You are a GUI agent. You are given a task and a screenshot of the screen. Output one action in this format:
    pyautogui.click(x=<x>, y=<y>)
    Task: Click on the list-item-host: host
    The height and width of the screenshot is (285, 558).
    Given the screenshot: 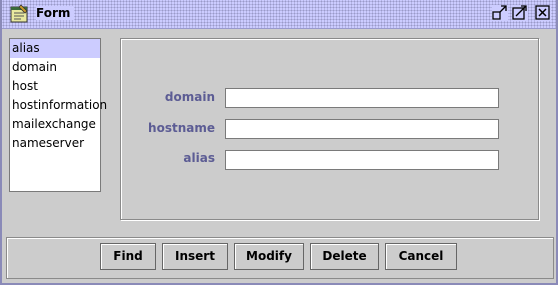 What is the action you would take?
    pyautogui.click(x=55, y=86)
    